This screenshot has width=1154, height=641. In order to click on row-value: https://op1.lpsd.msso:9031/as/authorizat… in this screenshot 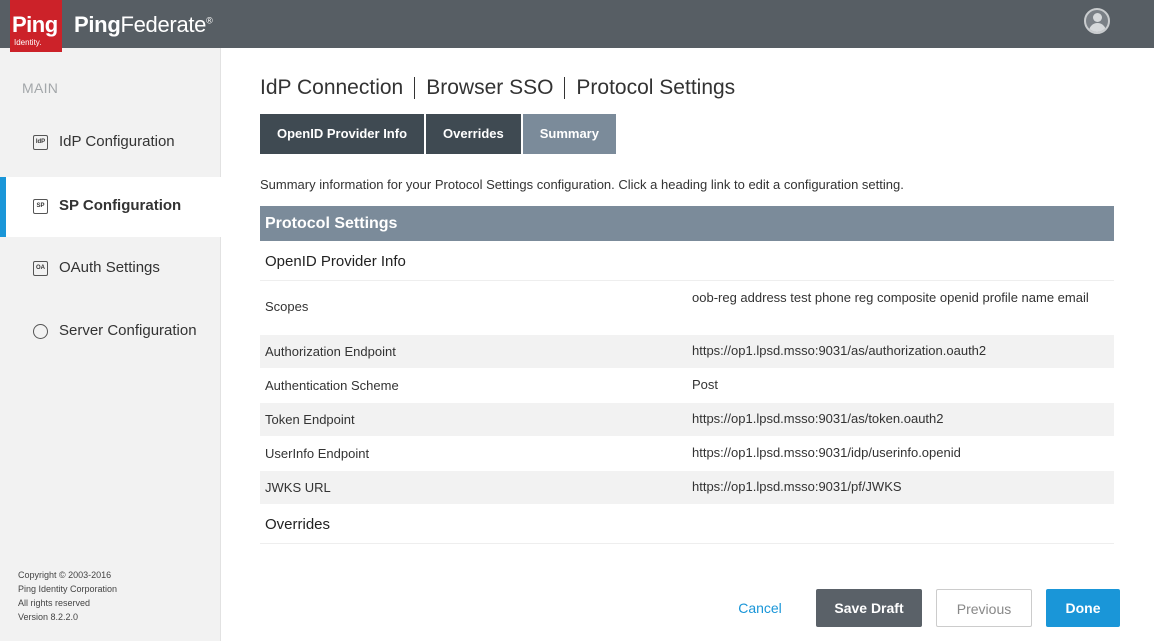, I will do `click(839, 350)`.